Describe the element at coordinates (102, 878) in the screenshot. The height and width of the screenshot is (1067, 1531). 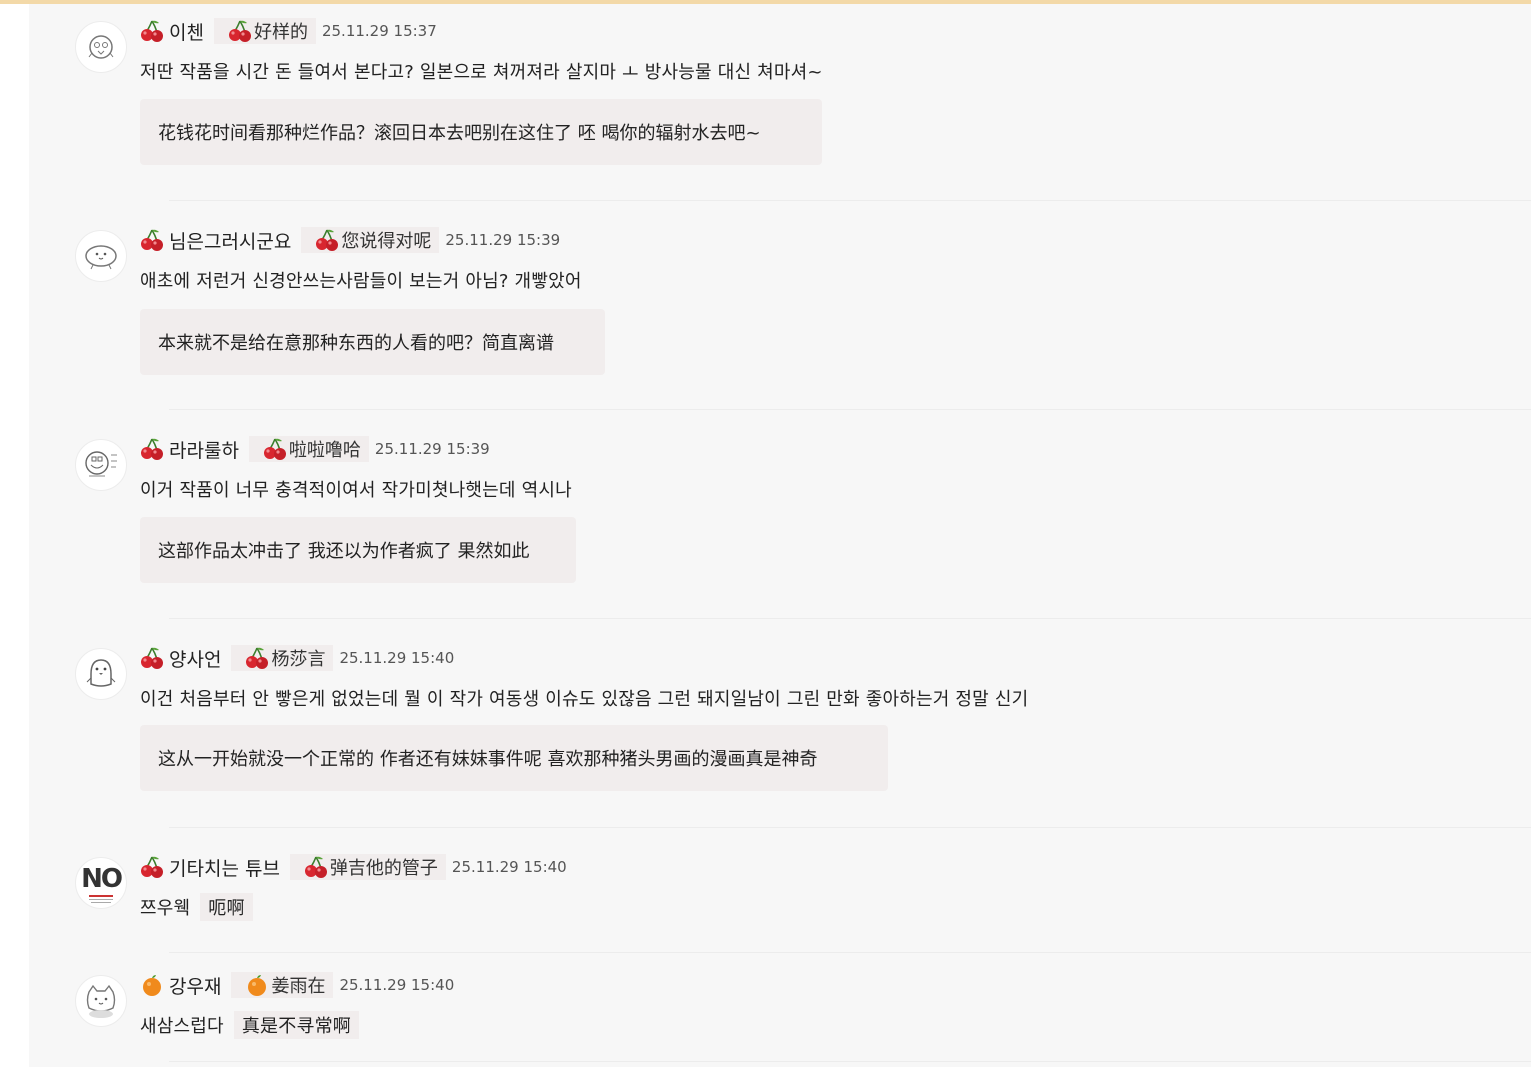
I see `no-logo-text: NO` at that location.